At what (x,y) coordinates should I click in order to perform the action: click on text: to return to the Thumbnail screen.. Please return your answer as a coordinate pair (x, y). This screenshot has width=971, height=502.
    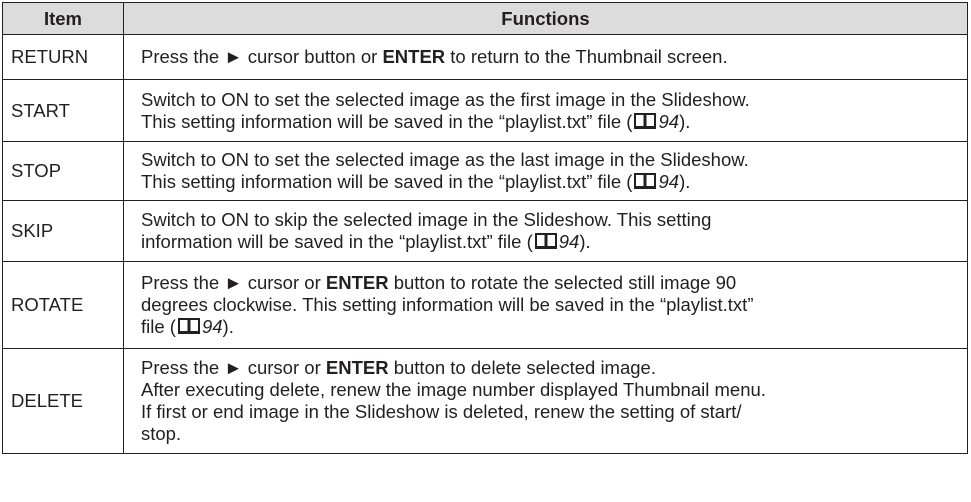
    Looking at the image, I should click on (586, 56).